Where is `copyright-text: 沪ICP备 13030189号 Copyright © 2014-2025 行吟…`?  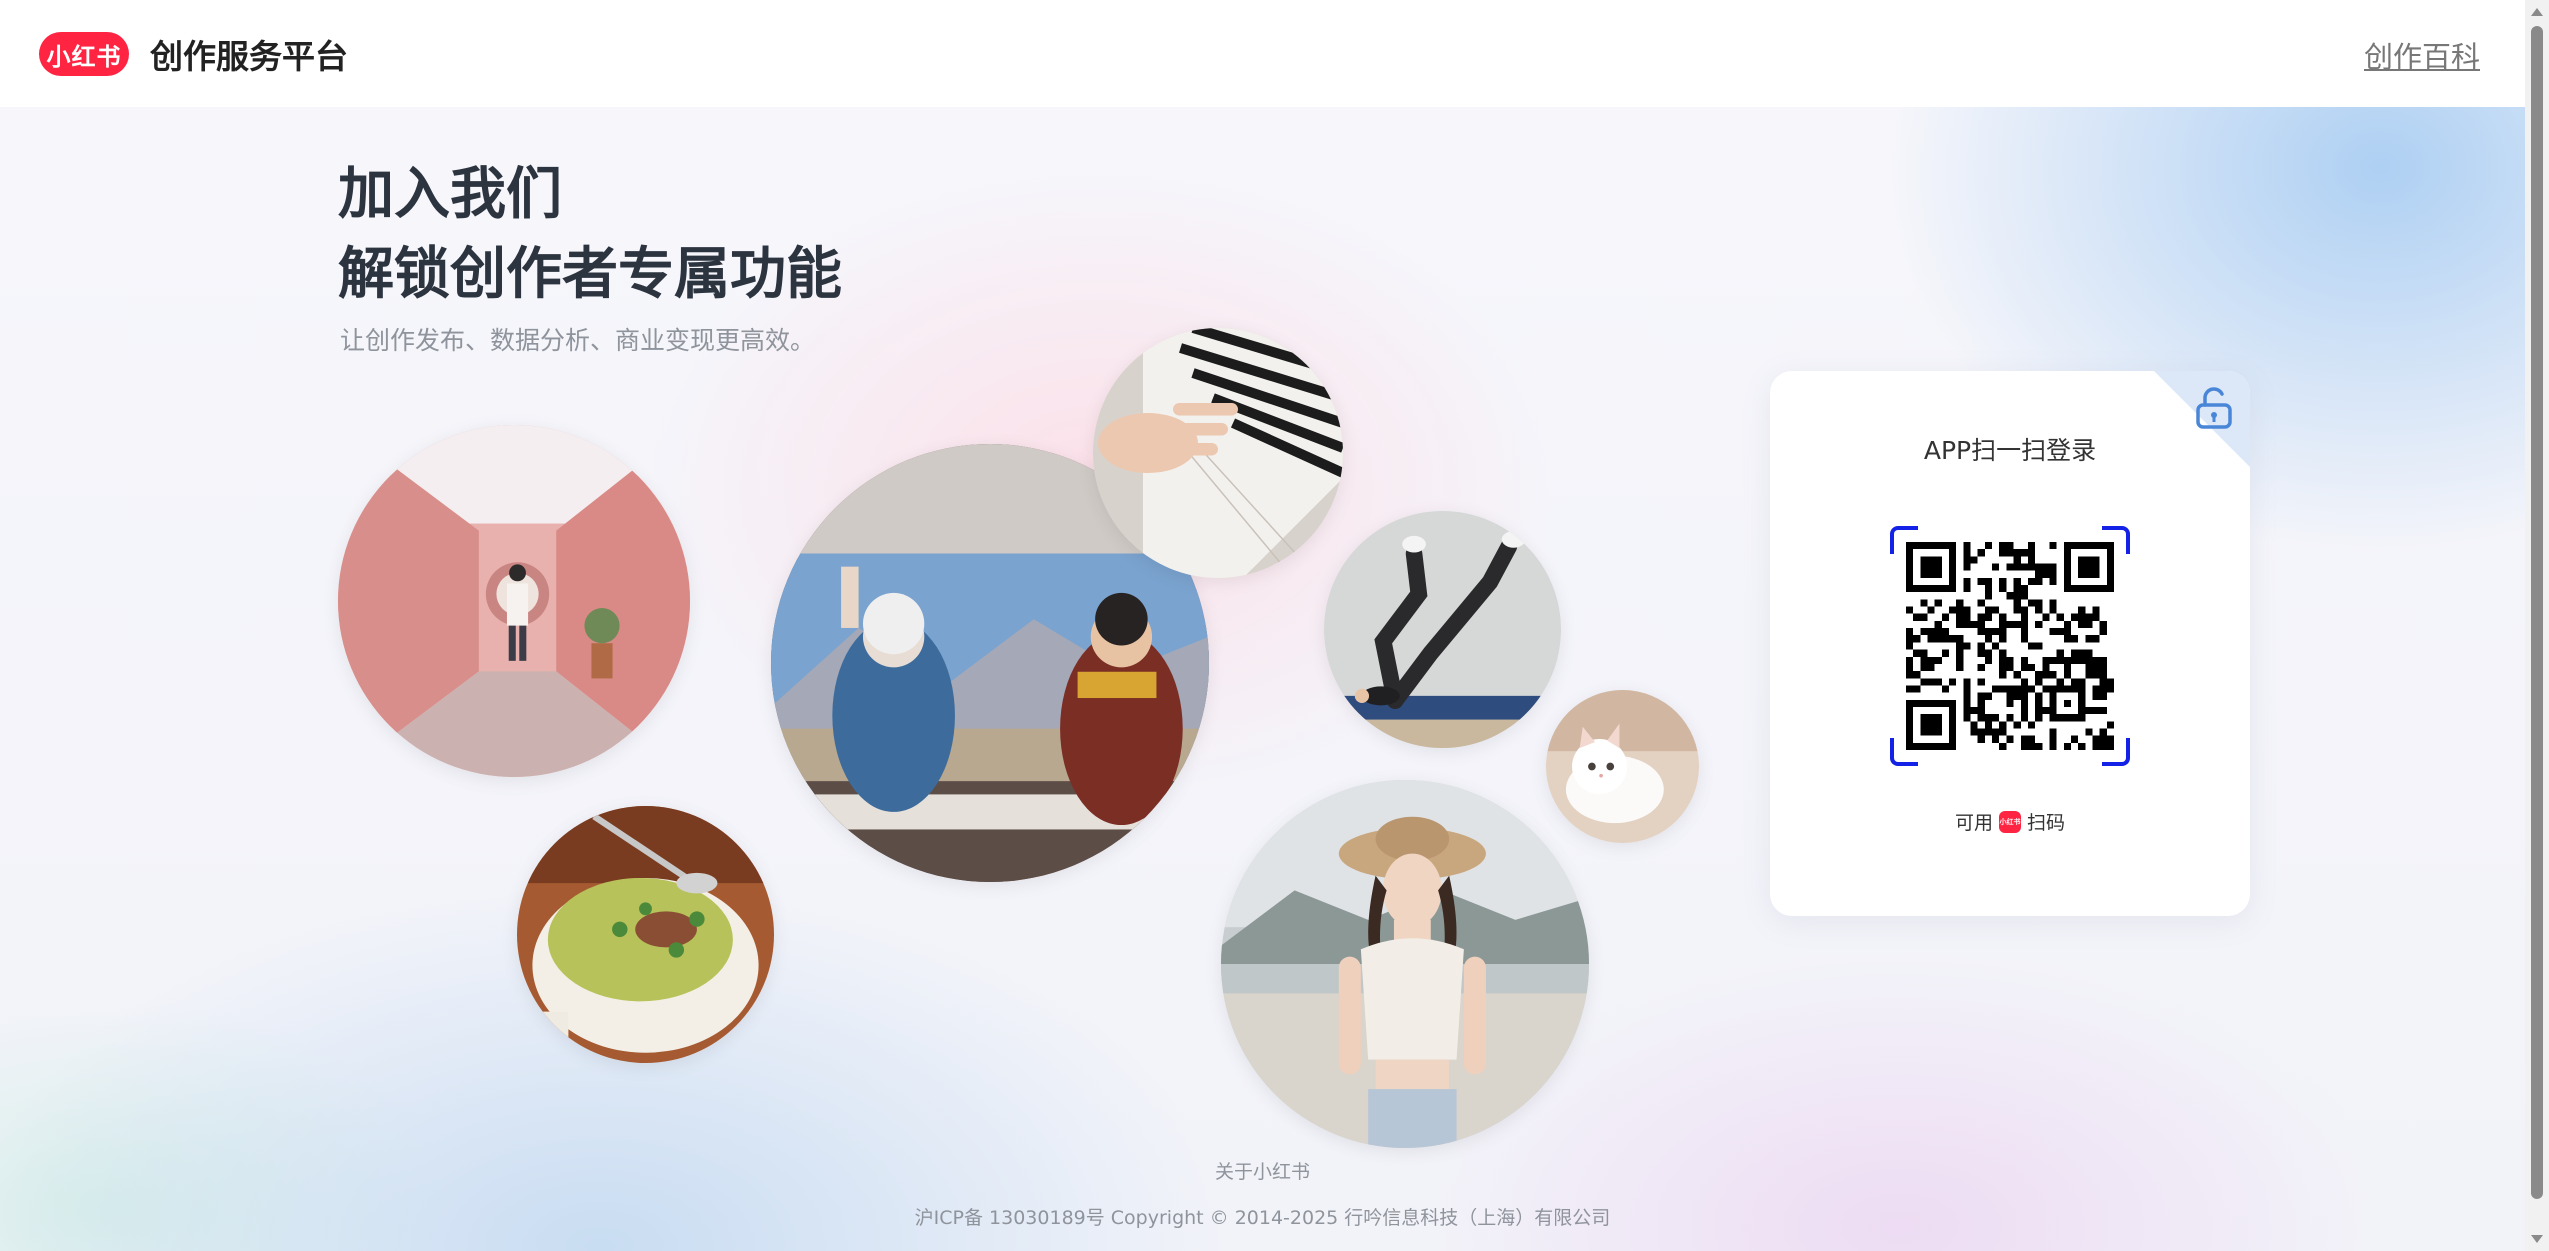
copyright-text: 沪ICP备 13030189号 Copyright © 2014-2025 行吟… is located at coordinates (1262, 1218).